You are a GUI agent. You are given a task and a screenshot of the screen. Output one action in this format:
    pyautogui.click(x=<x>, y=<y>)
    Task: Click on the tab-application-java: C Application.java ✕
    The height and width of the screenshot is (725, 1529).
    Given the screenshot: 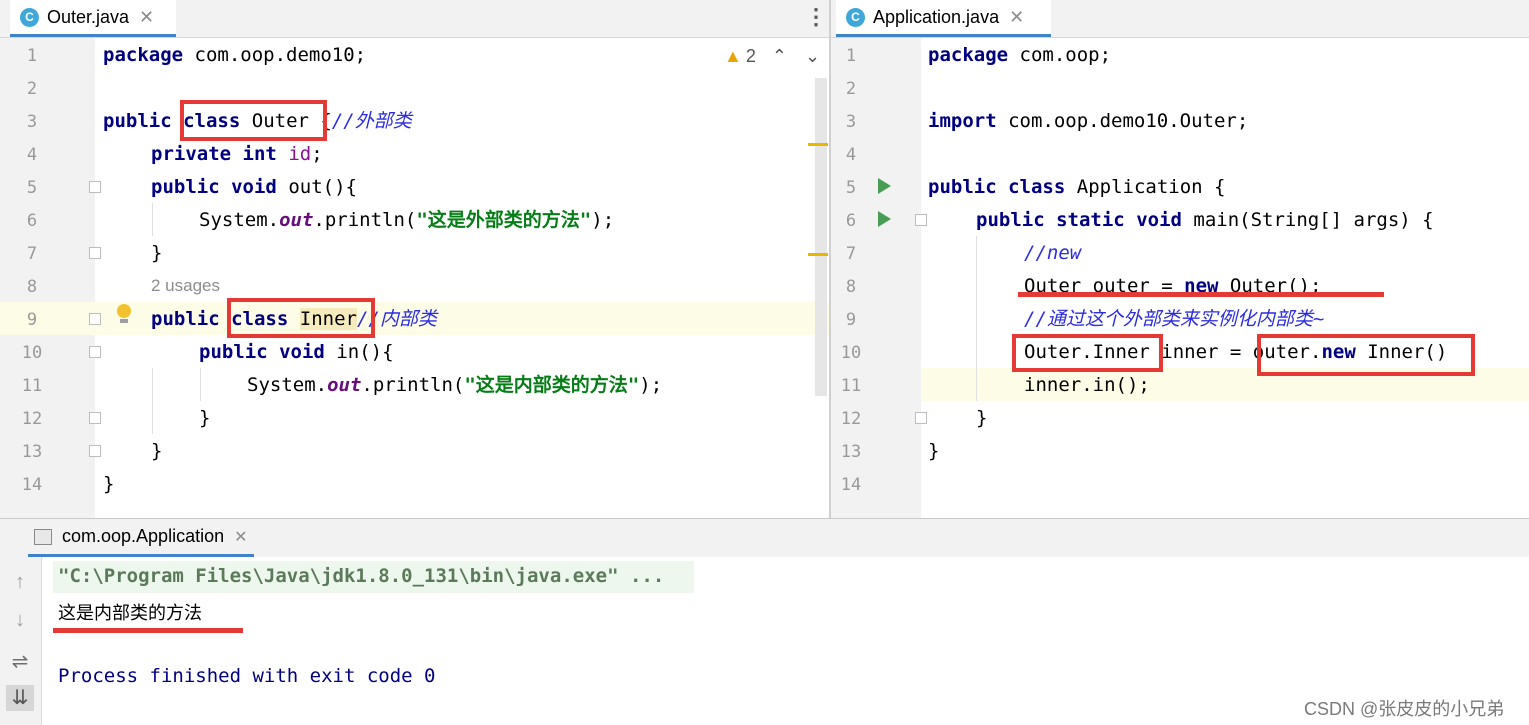 What is the action you would take?
    pyautogui.click(x=943, y=18)
    